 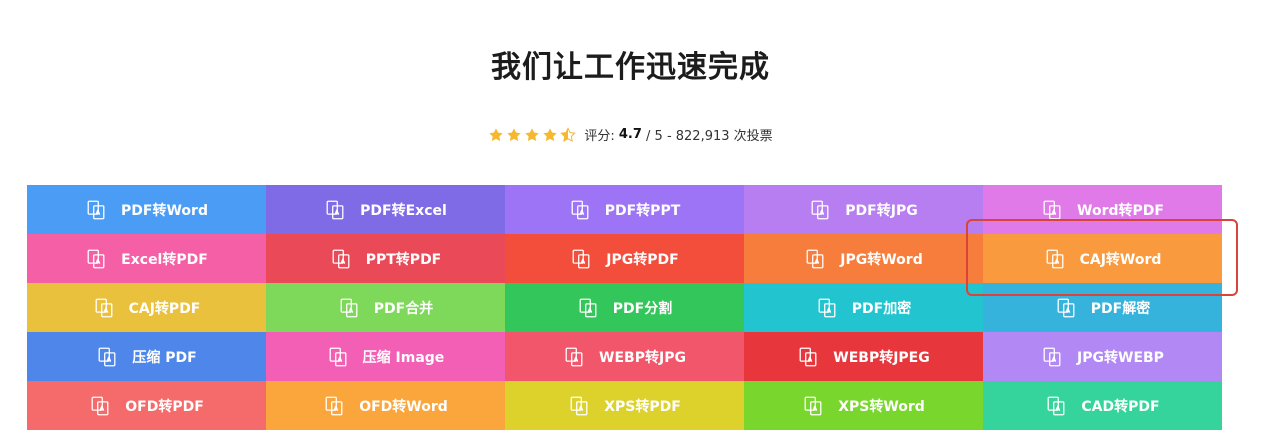 I want to click on tool-tile-23: XPS转PDF, so click(x=624, y=405).